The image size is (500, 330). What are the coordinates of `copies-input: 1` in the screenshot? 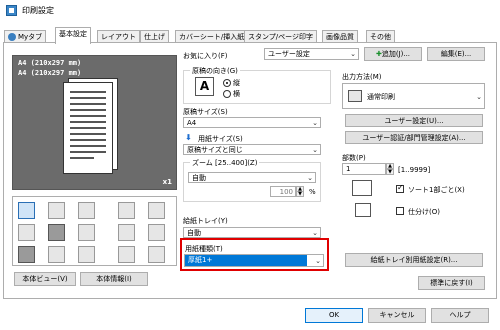 It's located at (364, 169).